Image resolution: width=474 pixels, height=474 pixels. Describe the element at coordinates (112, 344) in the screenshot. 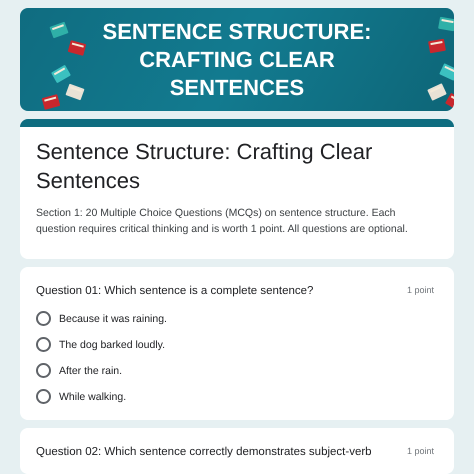

I see `option-label: The dog barked loudly.` at that location.